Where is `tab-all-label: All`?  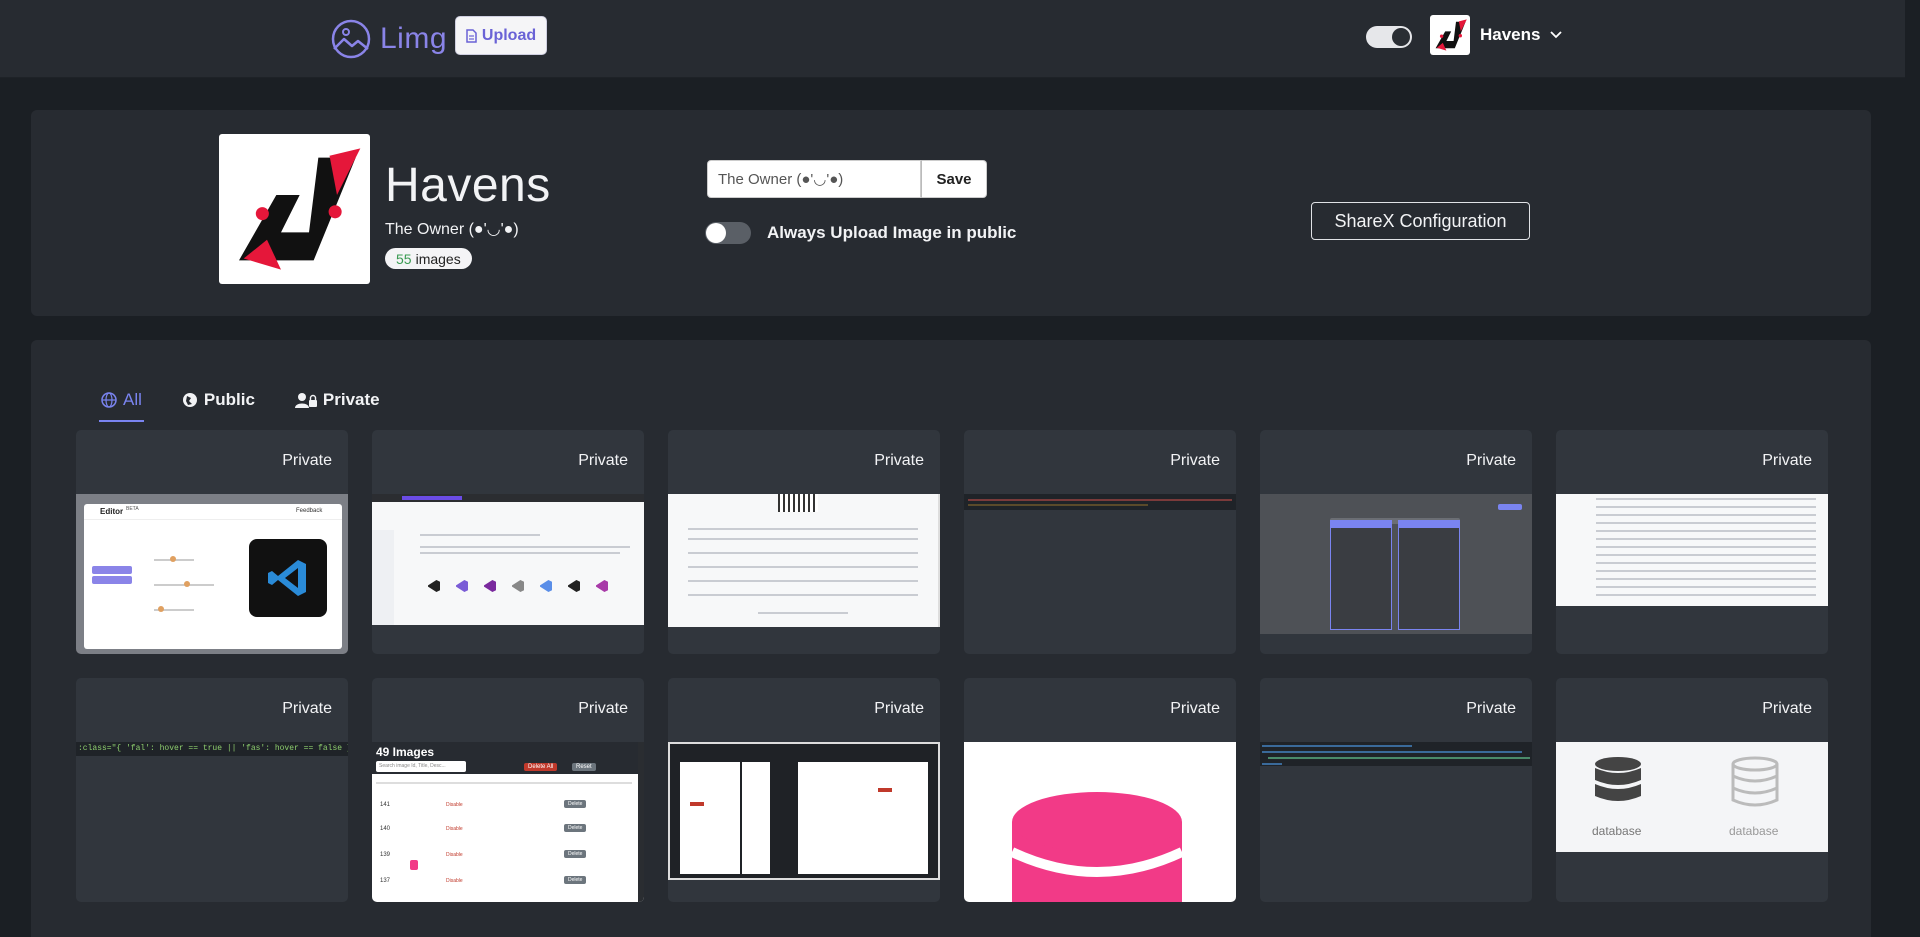
tab-all-label: All is located at coordinates (132, 399).